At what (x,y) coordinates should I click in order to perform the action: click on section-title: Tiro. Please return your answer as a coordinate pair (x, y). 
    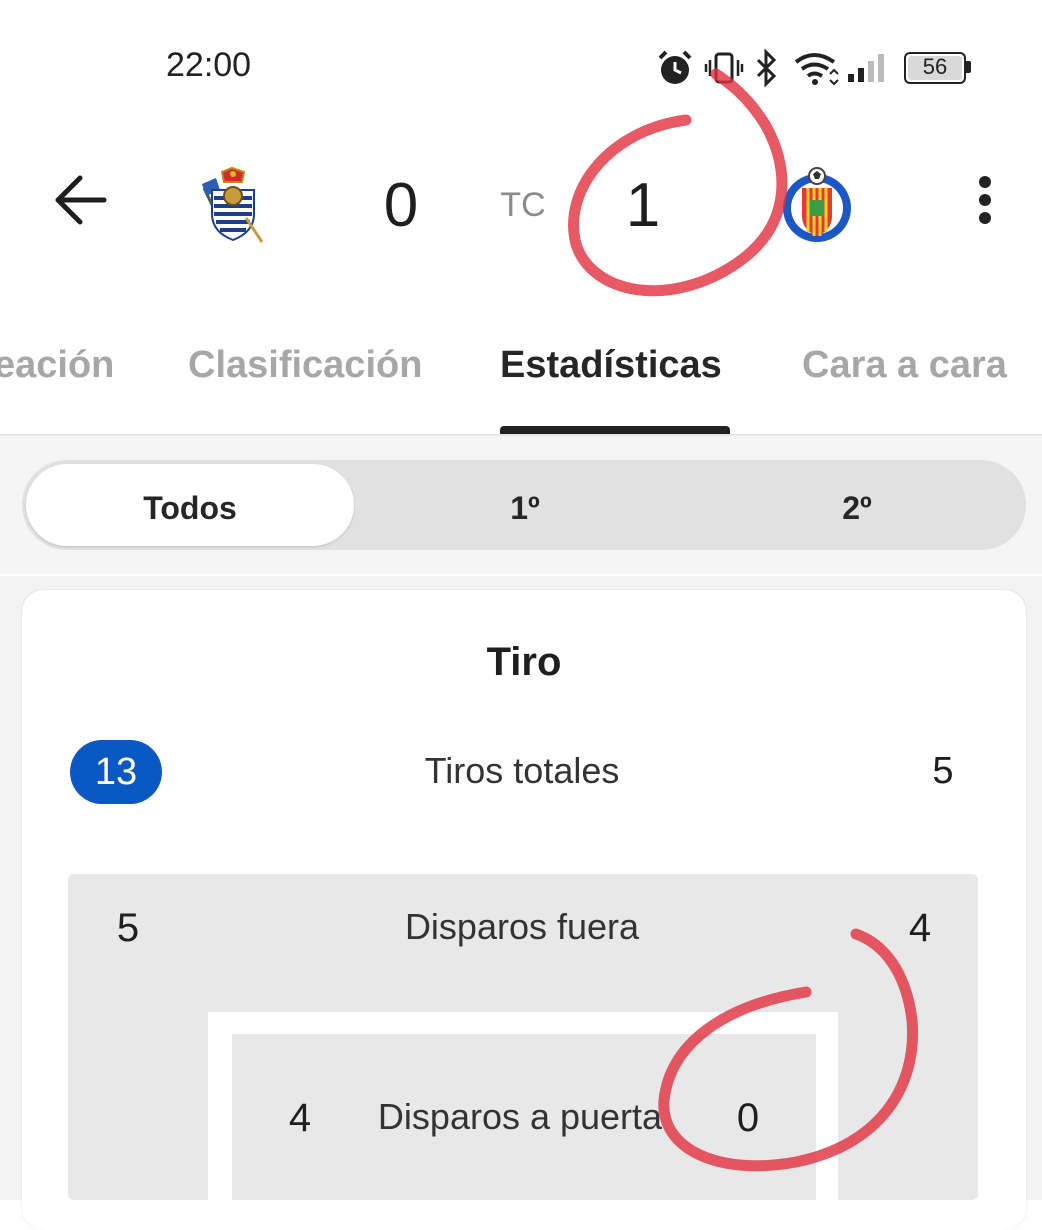
    Looking at the image, I should click on (524, 662).